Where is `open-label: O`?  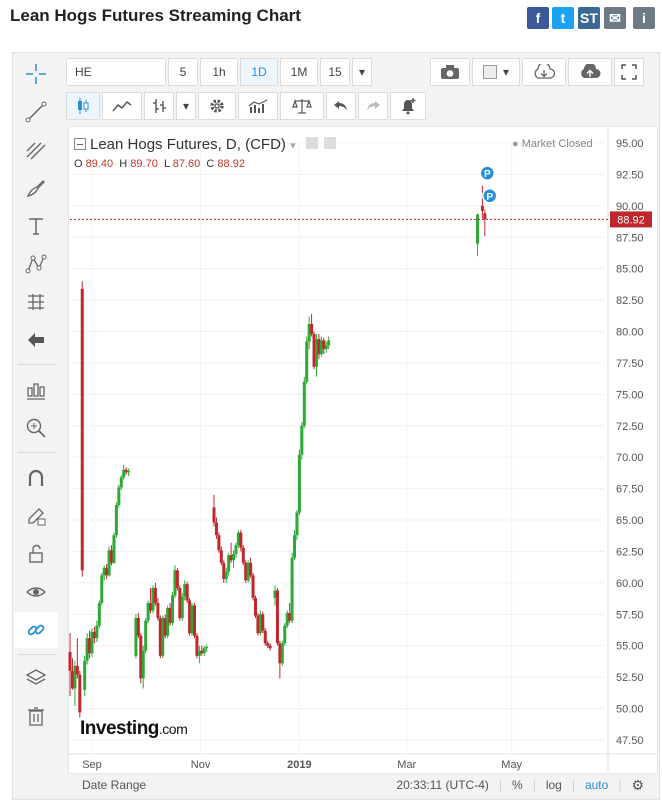
open-label: O is located at coordinates (78, 164).